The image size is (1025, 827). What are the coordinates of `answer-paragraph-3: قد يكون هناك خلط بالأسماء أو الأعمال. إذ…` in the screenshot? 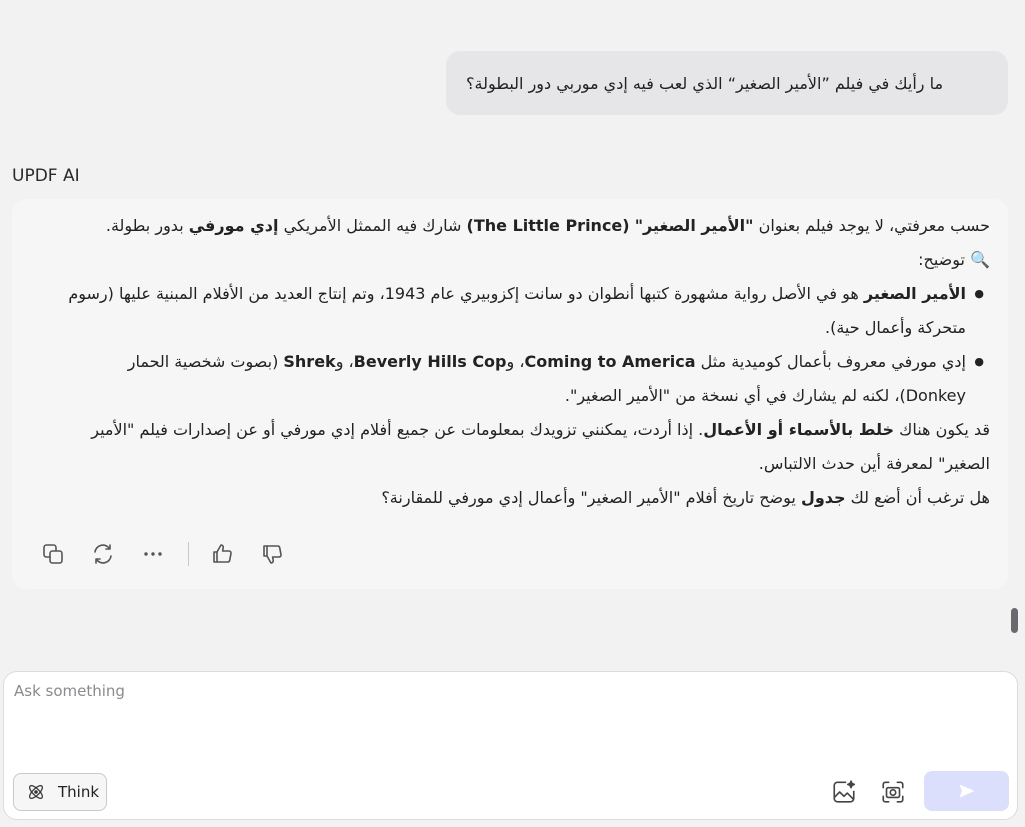 It's located at (540, 446).